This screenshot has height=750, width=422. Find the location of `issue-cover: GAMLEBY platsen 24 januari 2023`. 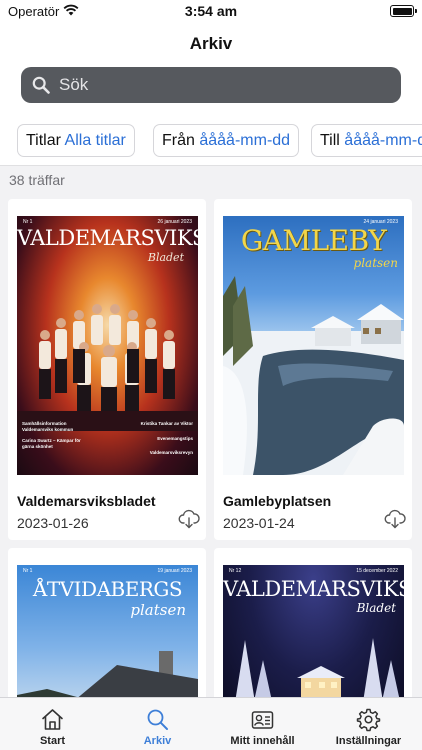

issue-cover: GAMLEBY platsen 24 januari 2023 is located at coordinates (313, 345).